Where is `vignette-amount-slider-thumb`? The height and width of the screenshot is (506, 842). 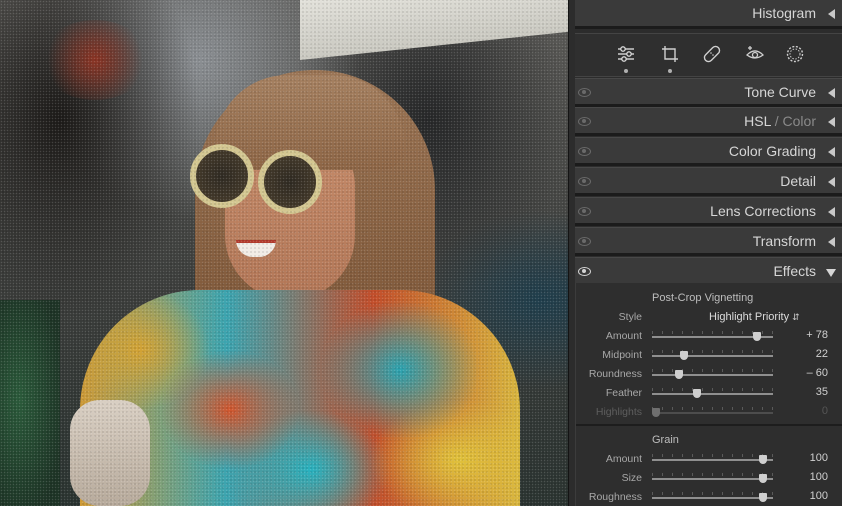 vignette-amount-slider-thumb is located at coordinates (756, 336).